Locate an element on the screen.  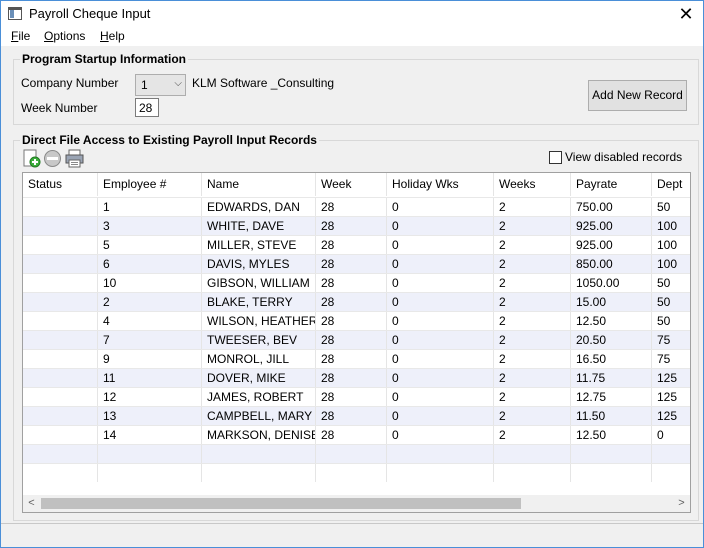
table-row: 6 DAVIS, MYLES 28 0 2 850.00 100 is located at coordinates (356, 263).